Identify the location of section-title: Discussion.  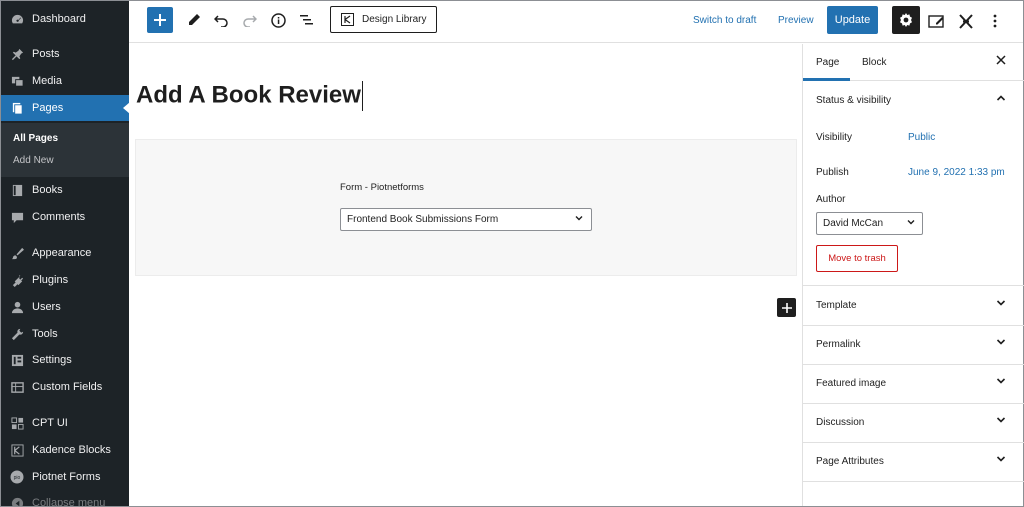
(840, 422).